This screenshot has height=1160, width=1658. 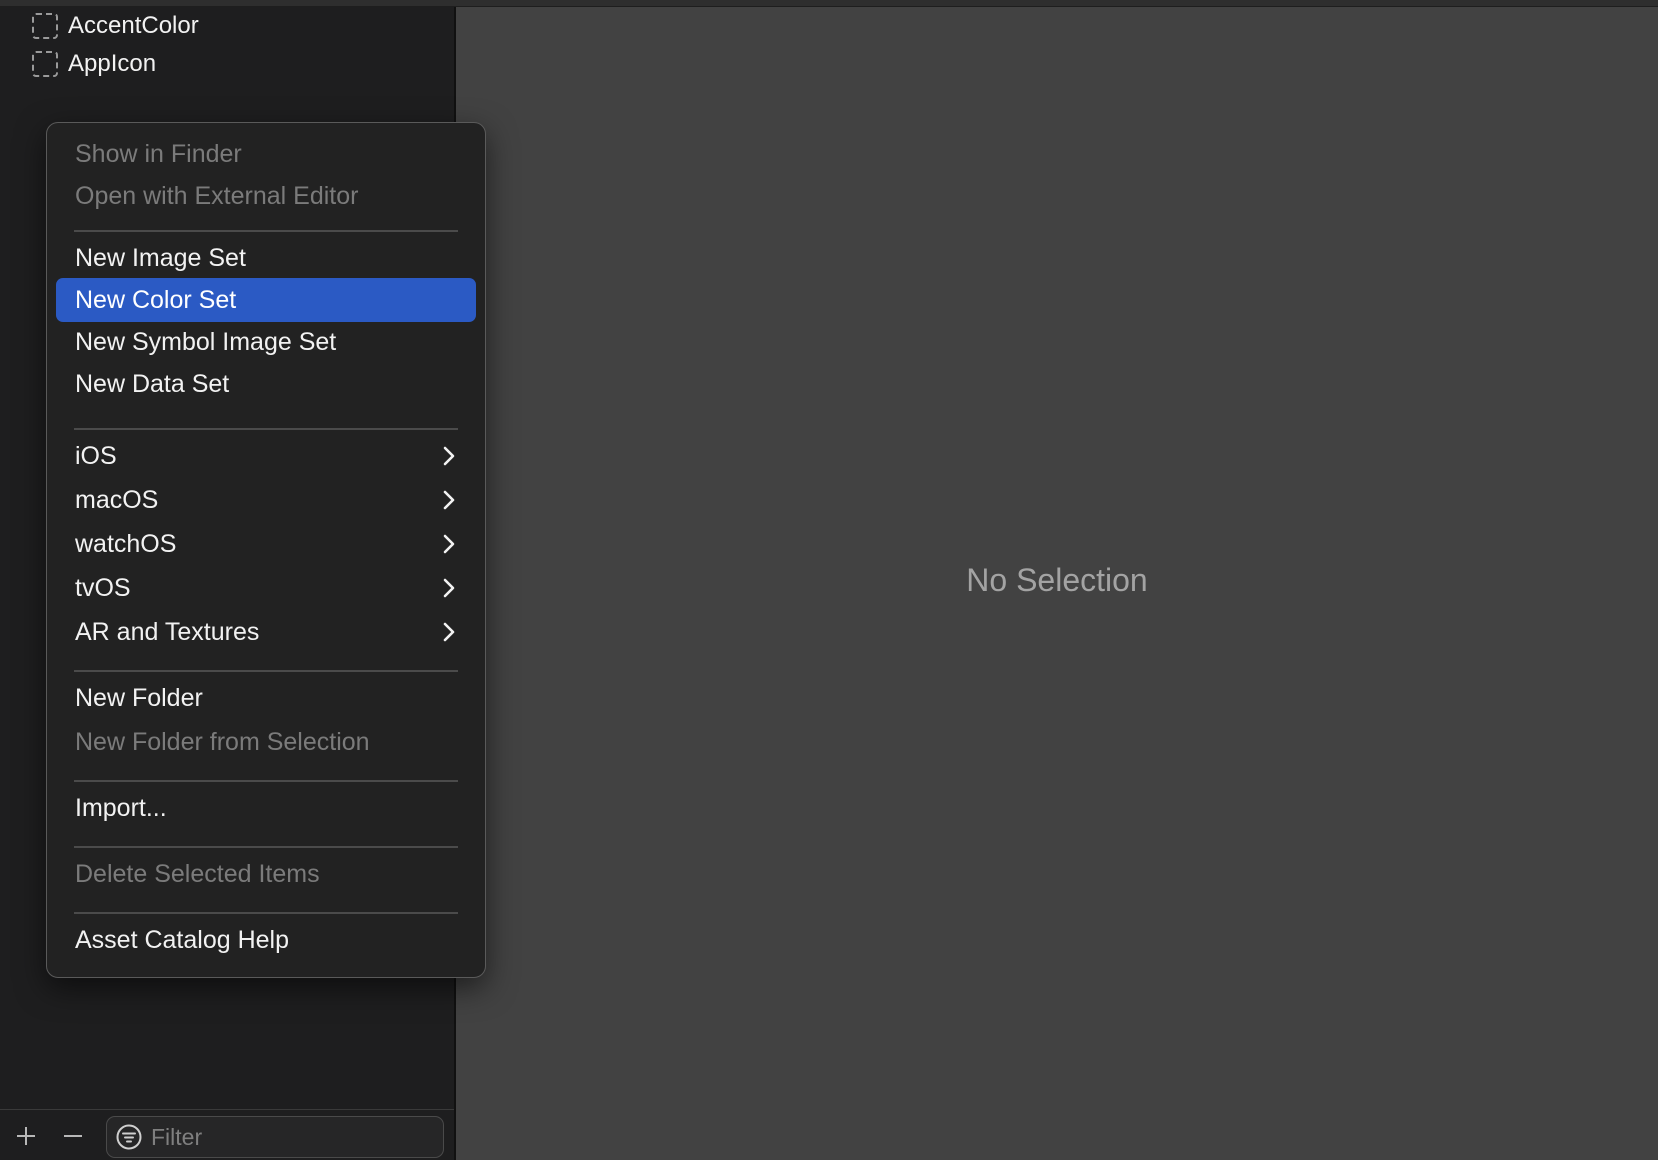 I want to click on menu-item-label: New Color Set, so click(x=156, y=299).